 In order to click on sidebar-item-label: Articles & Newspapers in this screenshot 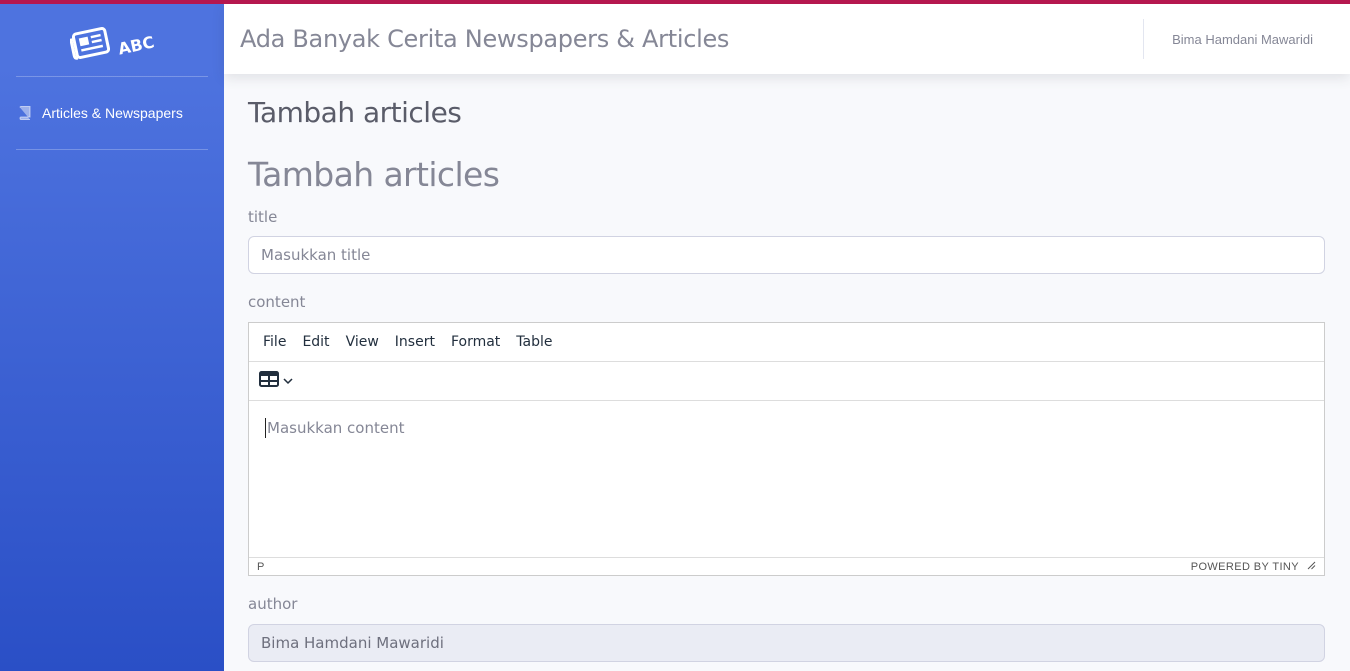, I will do `click(112, 113)`.